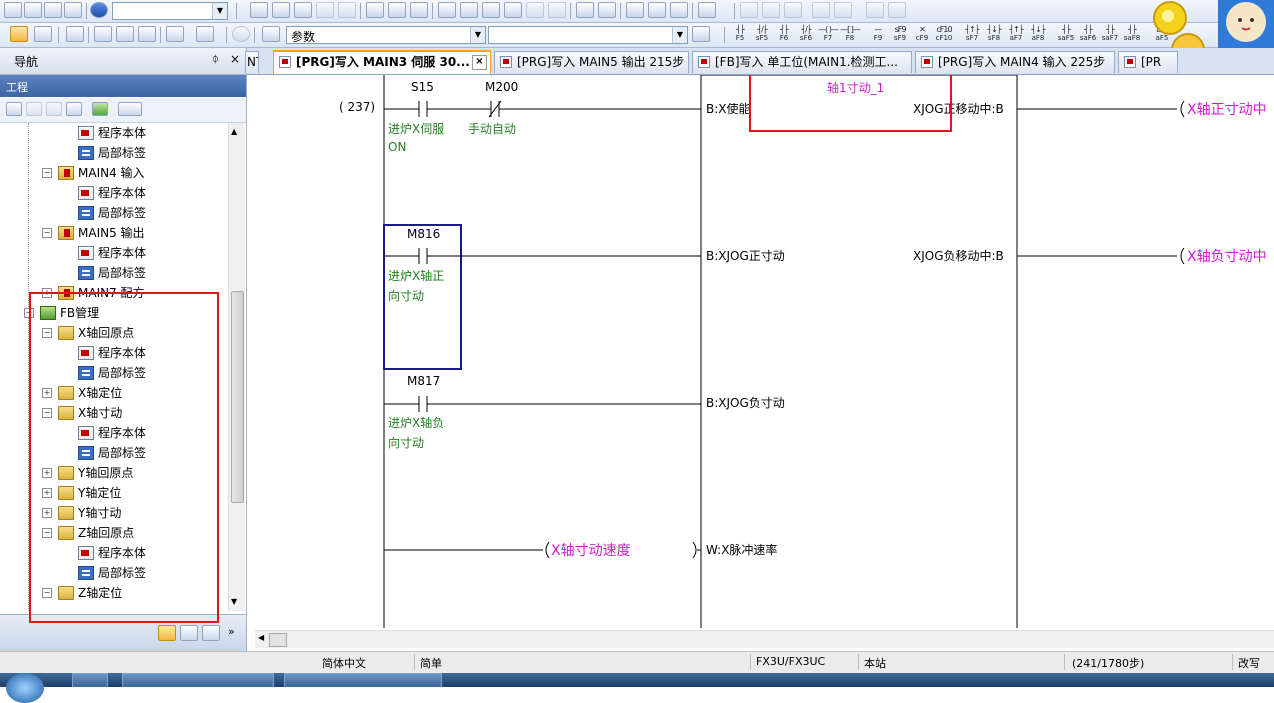 This screenshot has width=1274, height=703. Describe the element at coordinates (1015, 62) in the screenshot. I see `tab-main4: [PRG]写入 MAIN4 输入 225步` at that location.